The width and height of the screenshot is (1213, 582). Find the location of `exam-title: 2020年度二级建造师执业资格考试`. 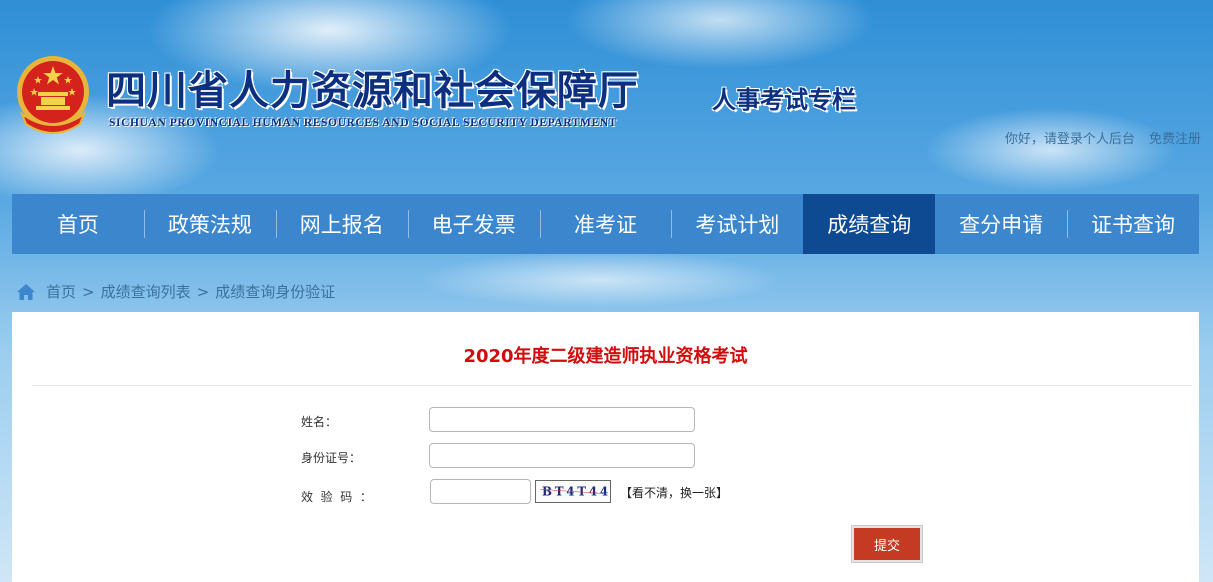

exam-title: 2020年度二级建造师执业资格考试 is located at coordinates (605, 356).